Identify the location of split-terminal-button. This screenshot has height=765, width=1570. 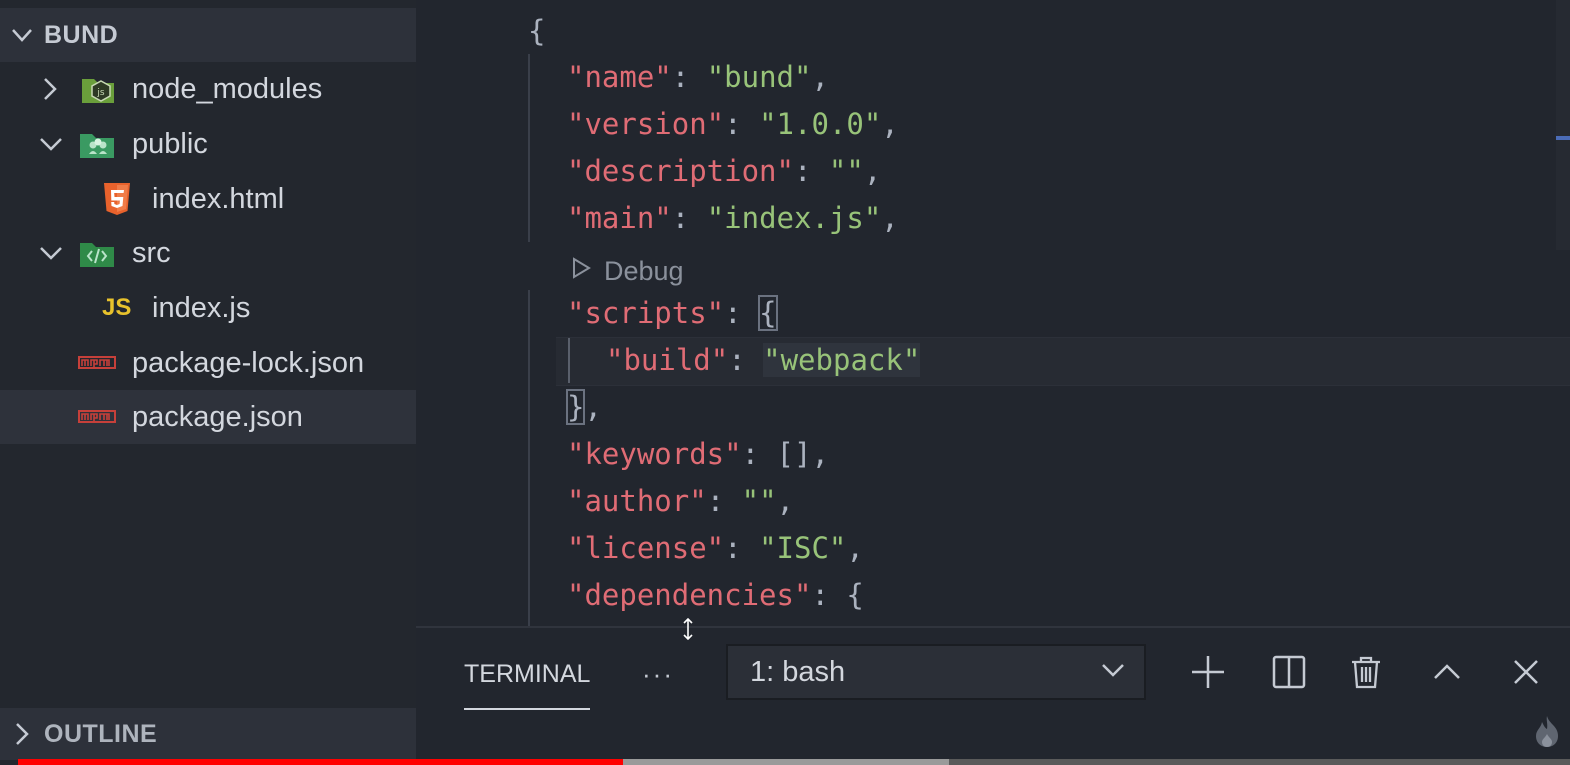
(1289, 672).